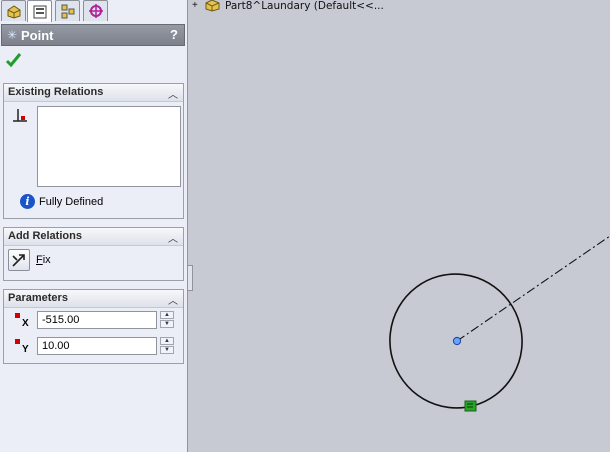 The width and height of the screenshot is (610, 452). What do you see at coordinates (71, 201) in the screenshot?
I see `status-text: Fully Defined` at bounding box center [71, 201].